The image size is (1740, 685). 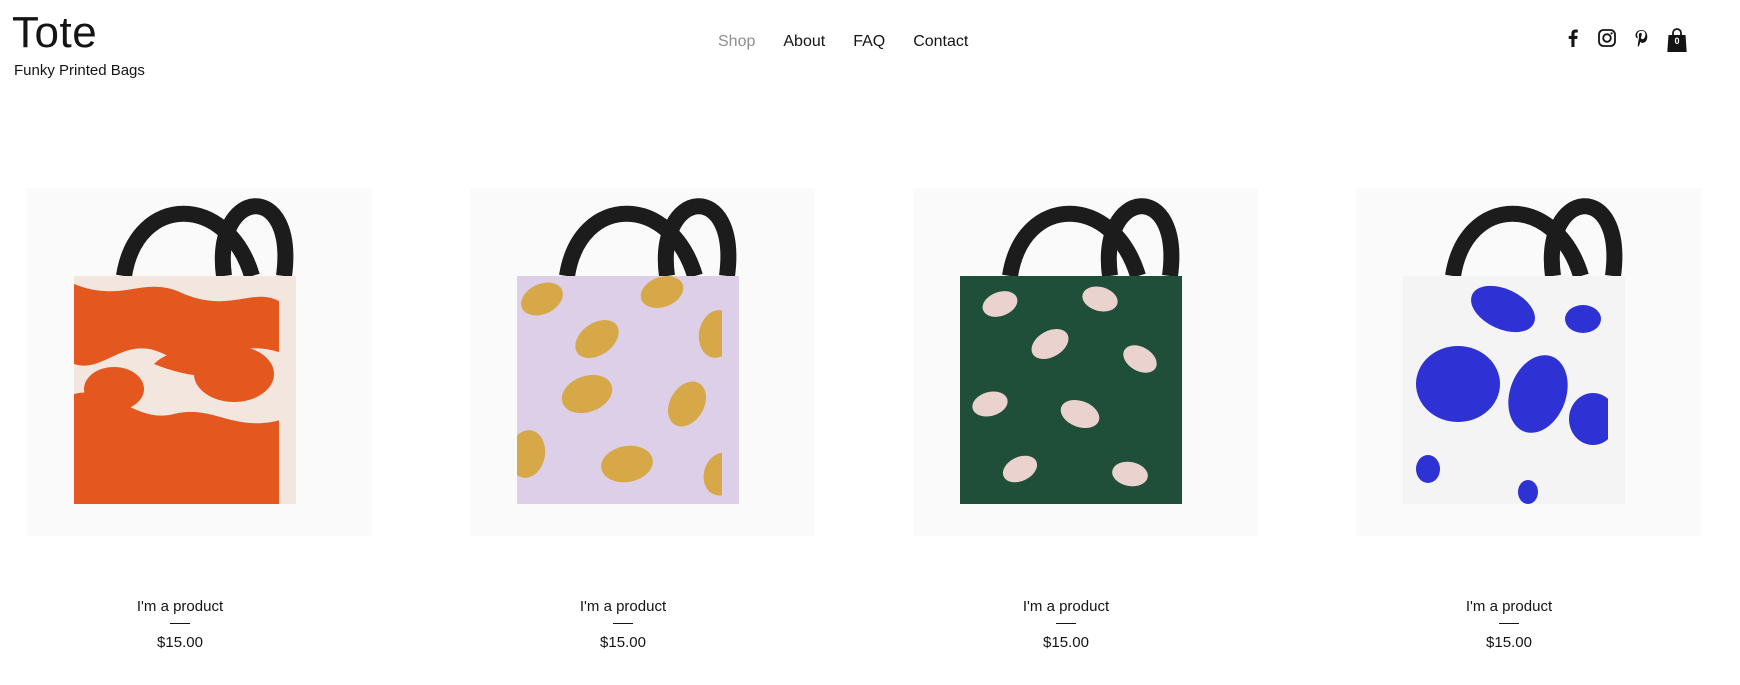 What do you see at coordinates (78, 33) in the screenshot?
I see `site-title: Tote` at bounding box center [78, 33].